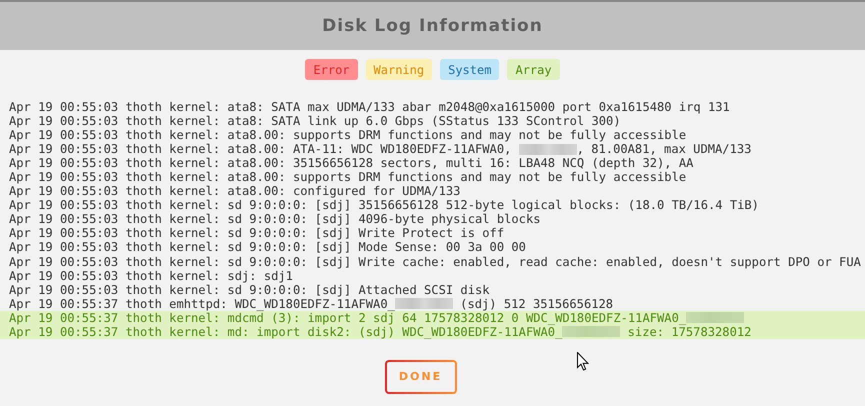 The image size is (865, 406). Describe the element at coordinates (331, 69) in the screenshot. I see `legend-tag: Error` at that location.